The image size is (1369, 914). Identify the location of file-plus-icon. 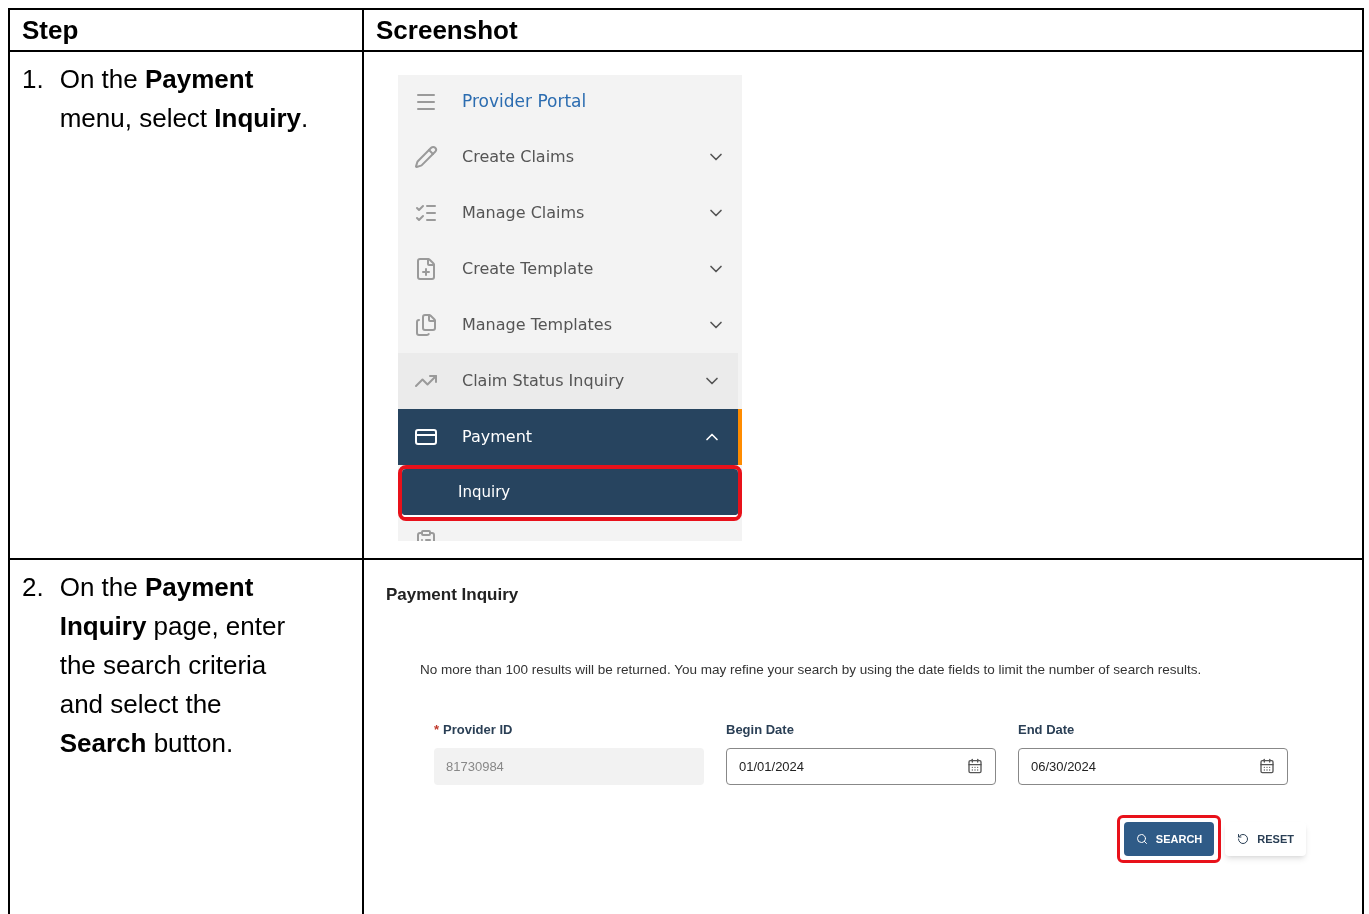
(426, 269).